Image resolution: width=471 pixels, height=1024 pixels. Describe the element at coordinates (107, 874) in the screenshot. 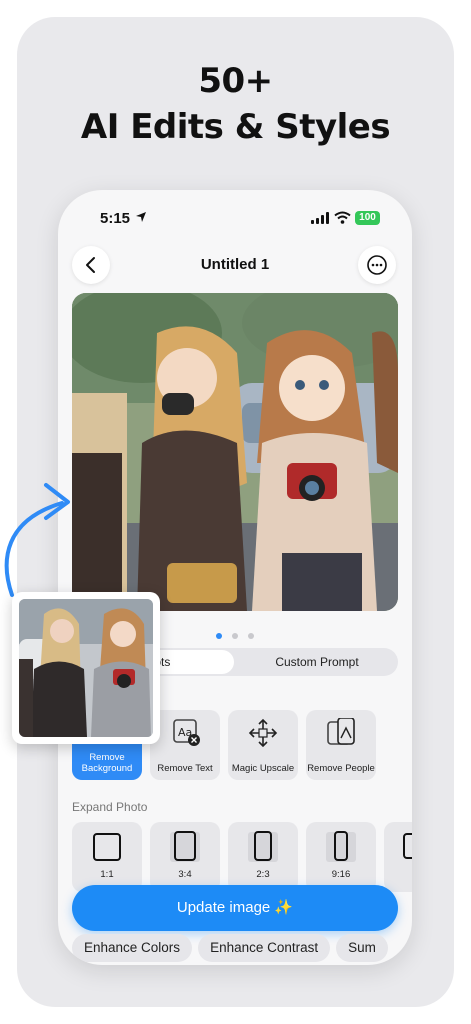

I see `ratio-label: 1:1` at that location.